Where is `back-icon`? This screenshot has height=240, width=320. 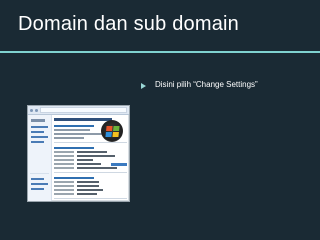 back-icon is located at coordinates (31, 110).